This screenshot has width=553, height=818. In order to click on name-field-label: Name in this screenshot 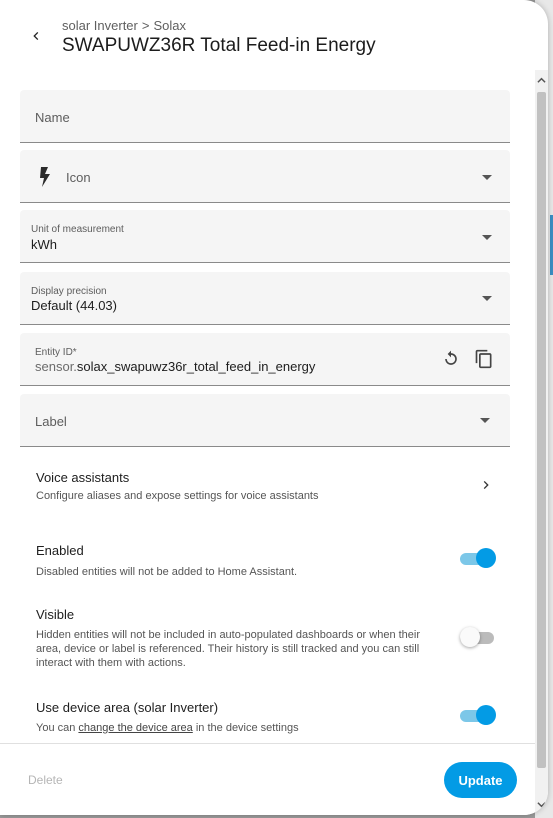, I will do `click(52, 117)`.